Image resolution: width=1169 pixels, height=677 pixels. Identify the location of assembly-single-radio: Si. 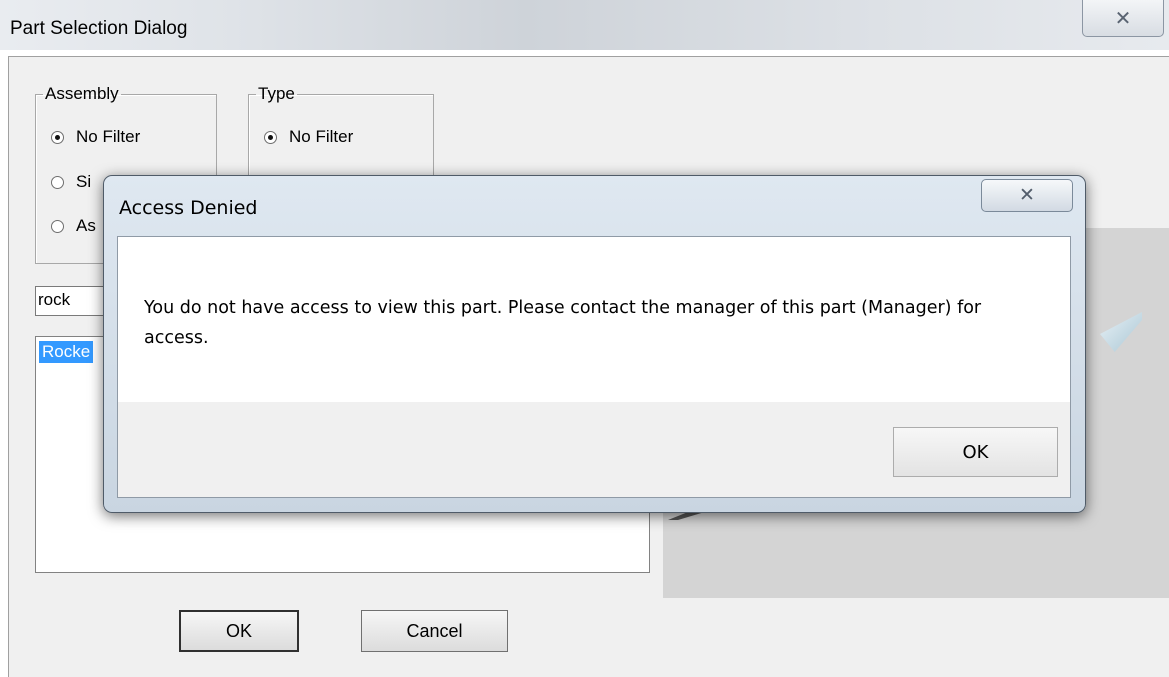
(71, 182).